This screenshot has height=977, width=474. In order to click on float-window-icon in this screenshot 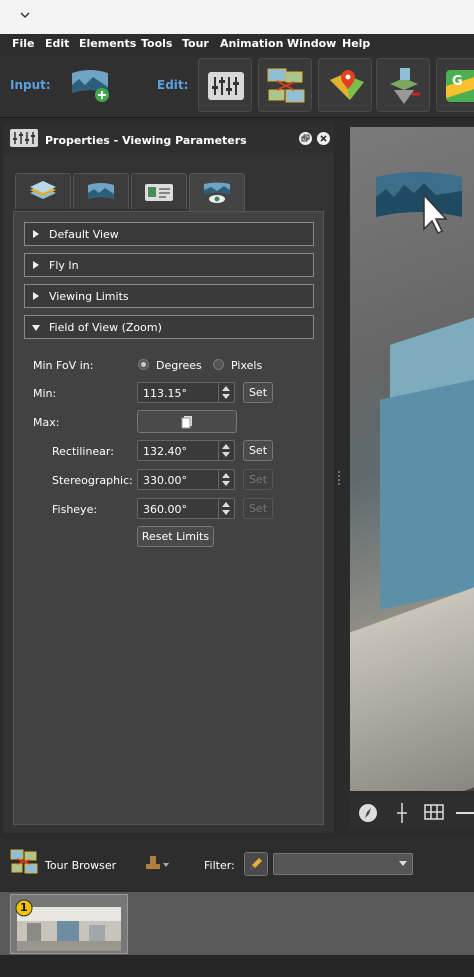, I will do `click(305, 138)`.